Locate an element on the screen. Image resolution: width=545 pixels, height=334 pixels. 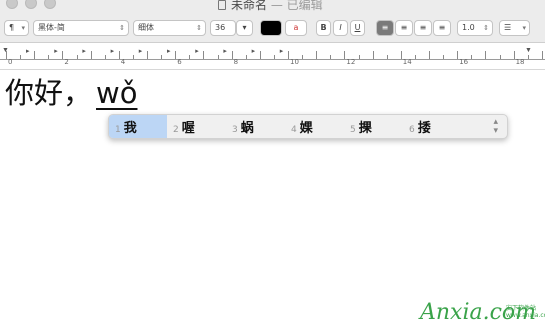
candidate-character: 我 is located at coordinates (130, 128).